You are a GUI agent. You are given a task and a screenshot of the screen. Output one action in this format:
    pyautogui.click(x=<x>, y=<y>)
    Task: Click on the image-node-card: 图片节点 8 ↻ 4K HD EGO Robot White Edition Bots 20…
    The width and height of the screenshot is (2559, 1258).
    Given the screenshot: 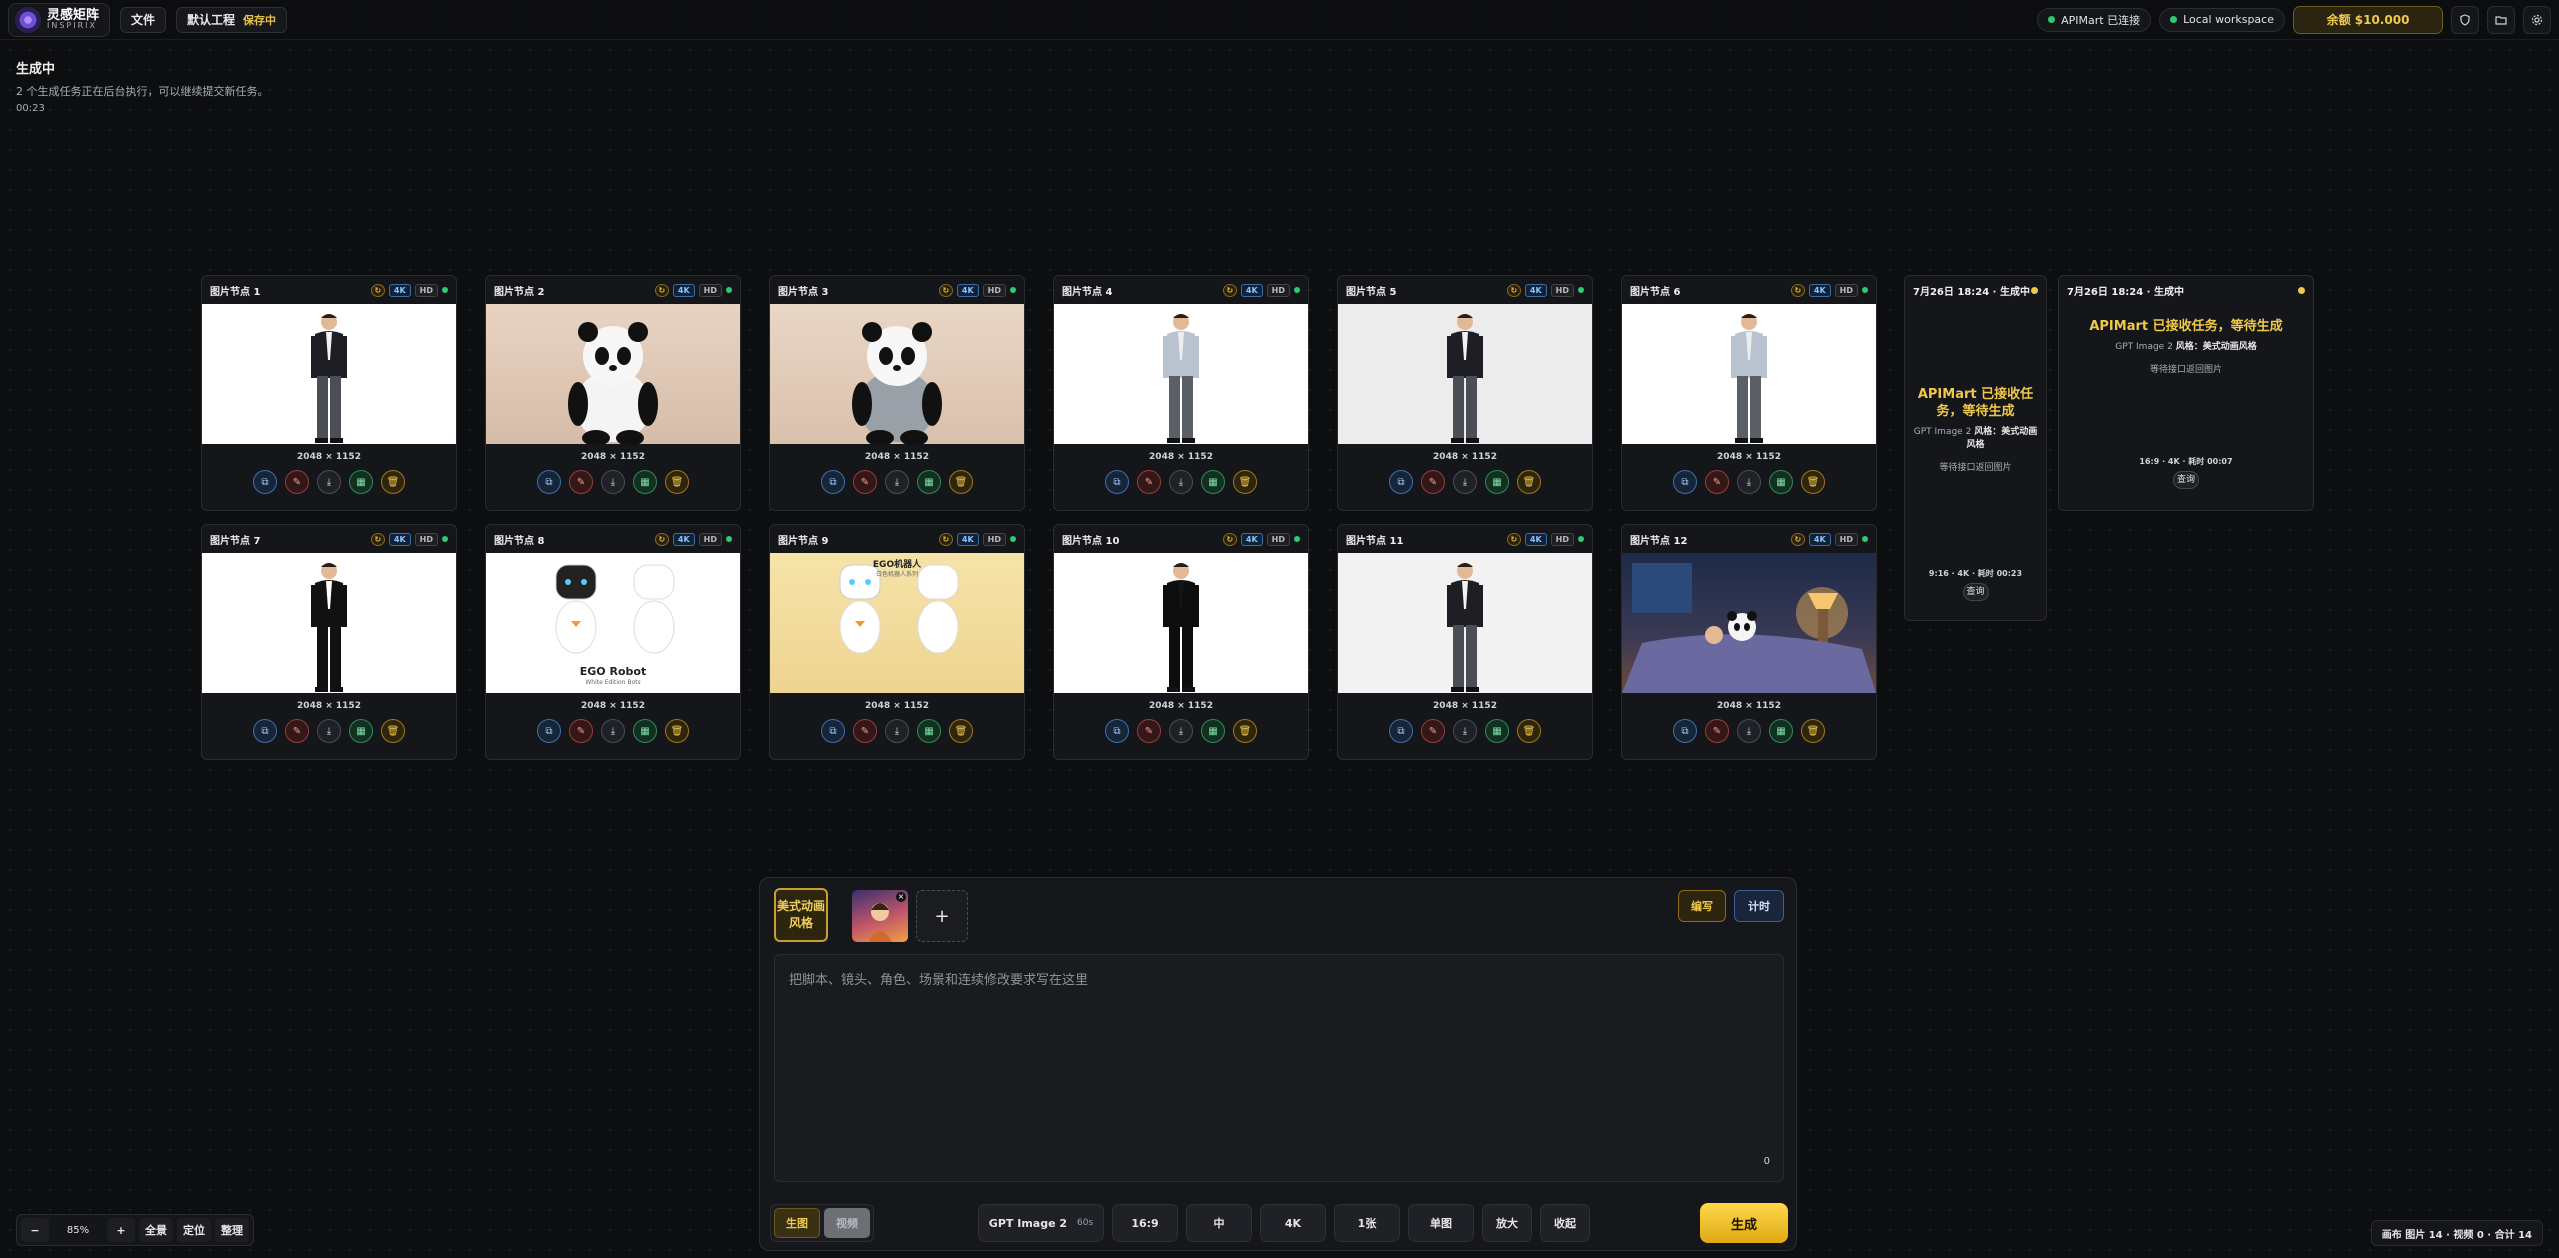 What is the action you would take?
    pyautogui.click(x=613, y=642)
    